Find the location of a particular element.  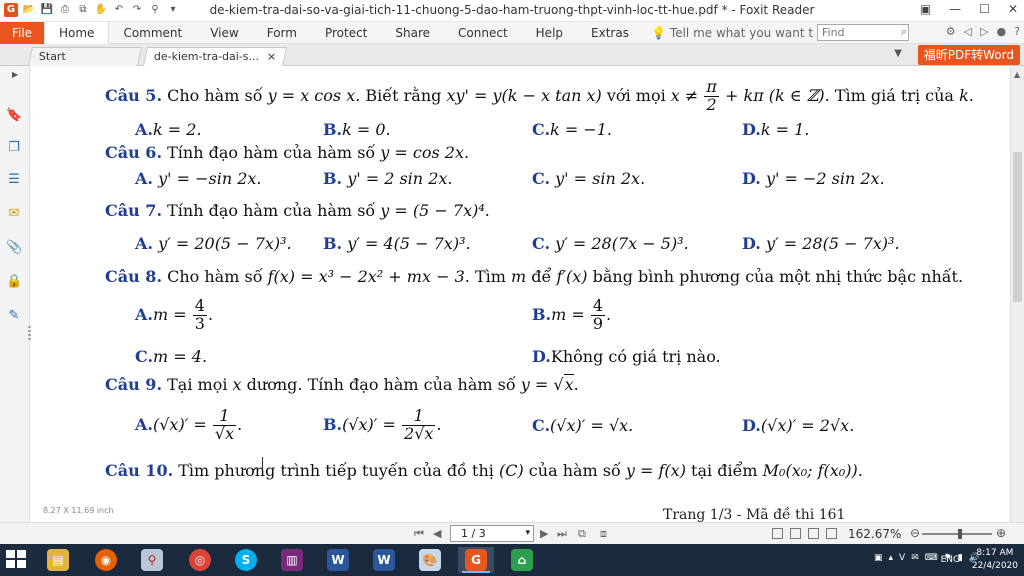

chevron-down-icon: ▾ is located at coordinates (527, 533).